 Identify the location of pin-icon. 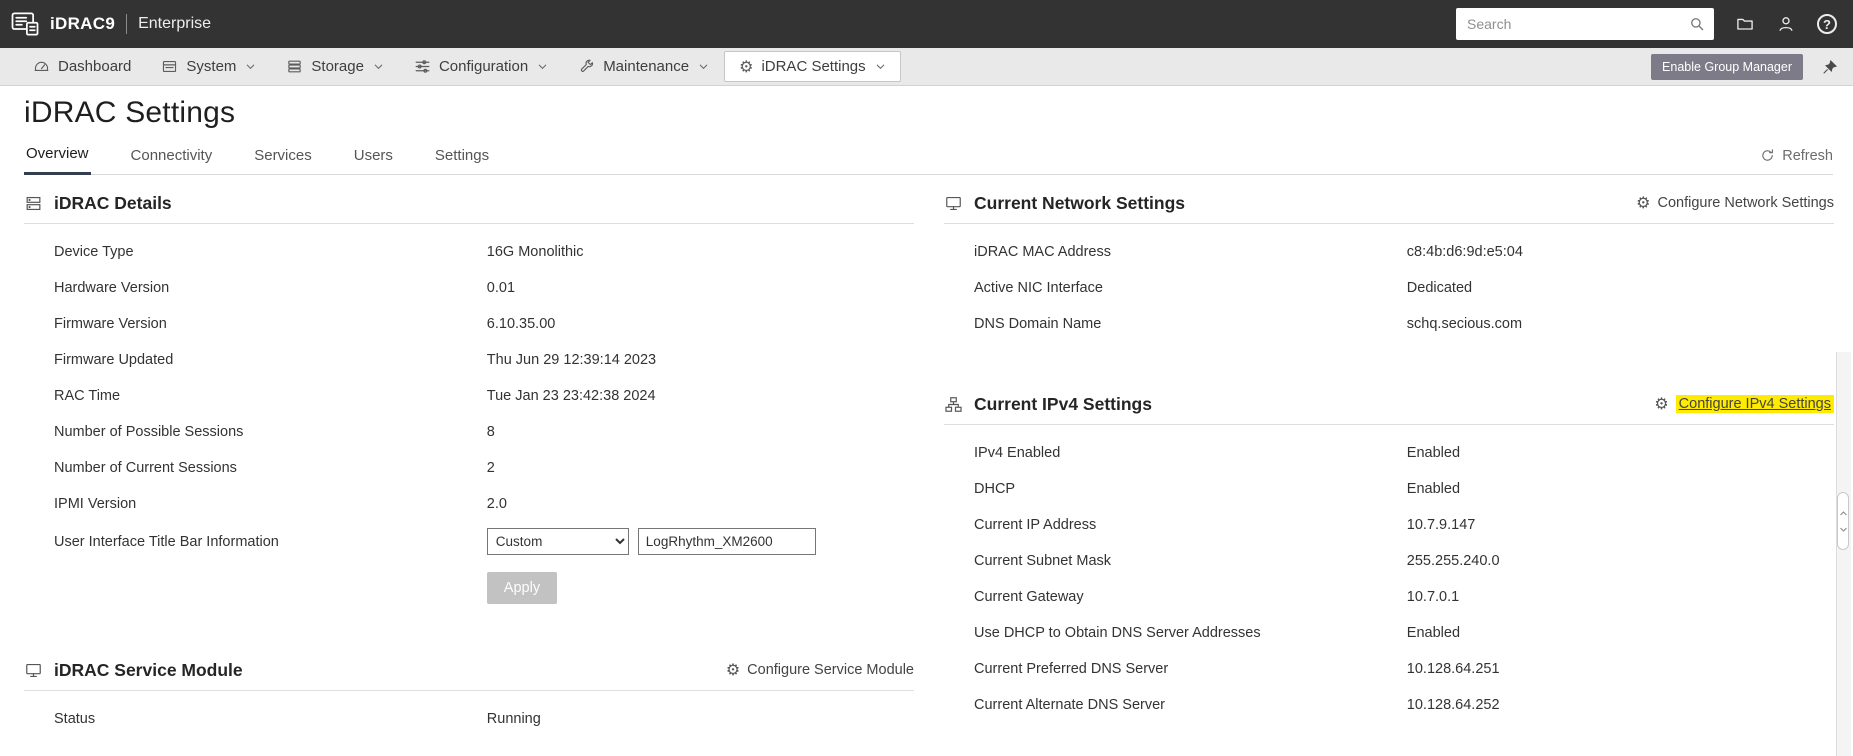
(1830, 67).